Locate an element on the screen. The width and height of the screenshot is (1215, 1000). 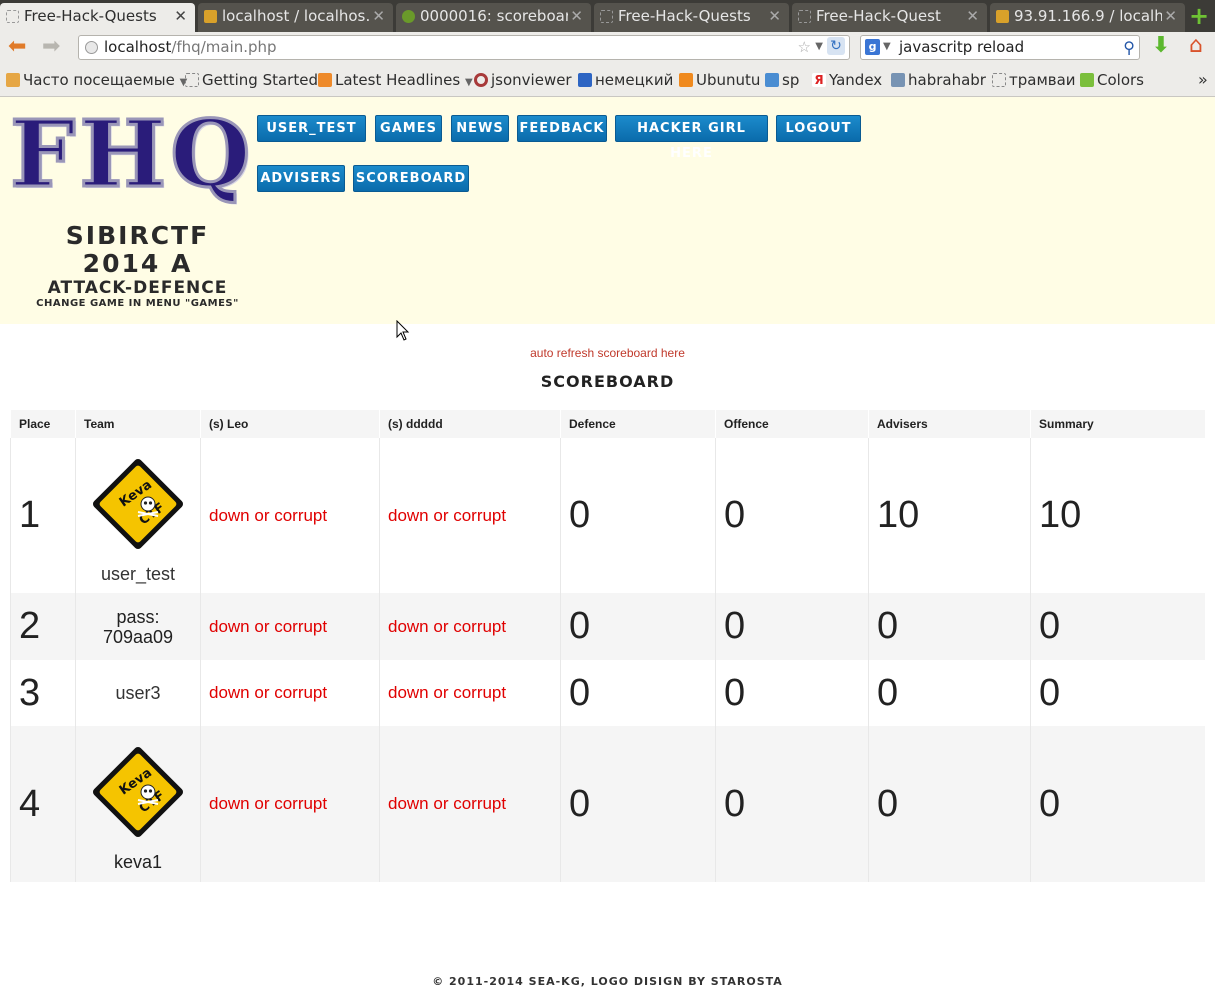
menu-button-news: NEWS is located at coordinates (480, 128).